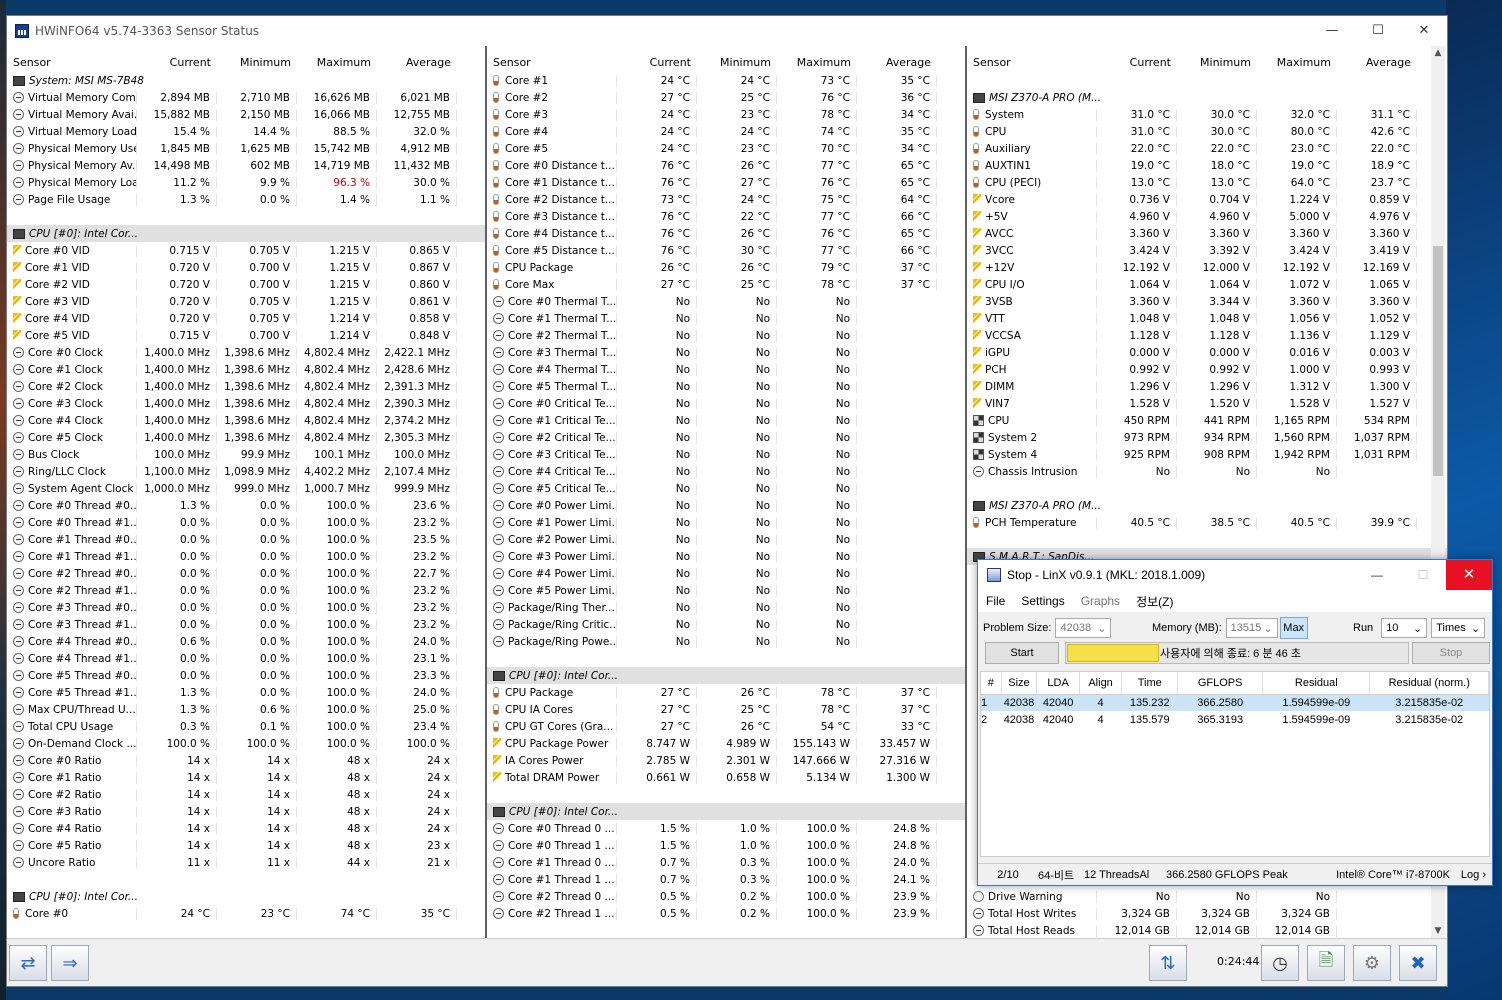  Describe the element at coordinates (726, 301) in the screenshot. I see `sensor-row: Core #0 Thermal T... No No No` at that location.